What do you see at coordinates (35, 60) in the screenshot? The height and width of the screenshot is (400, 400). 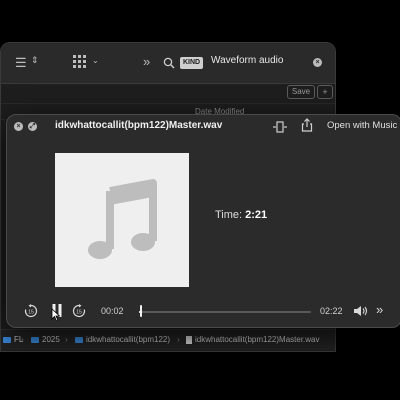 I see `sort-toggle-icon: ⇕` at bounding box center [35, 60].